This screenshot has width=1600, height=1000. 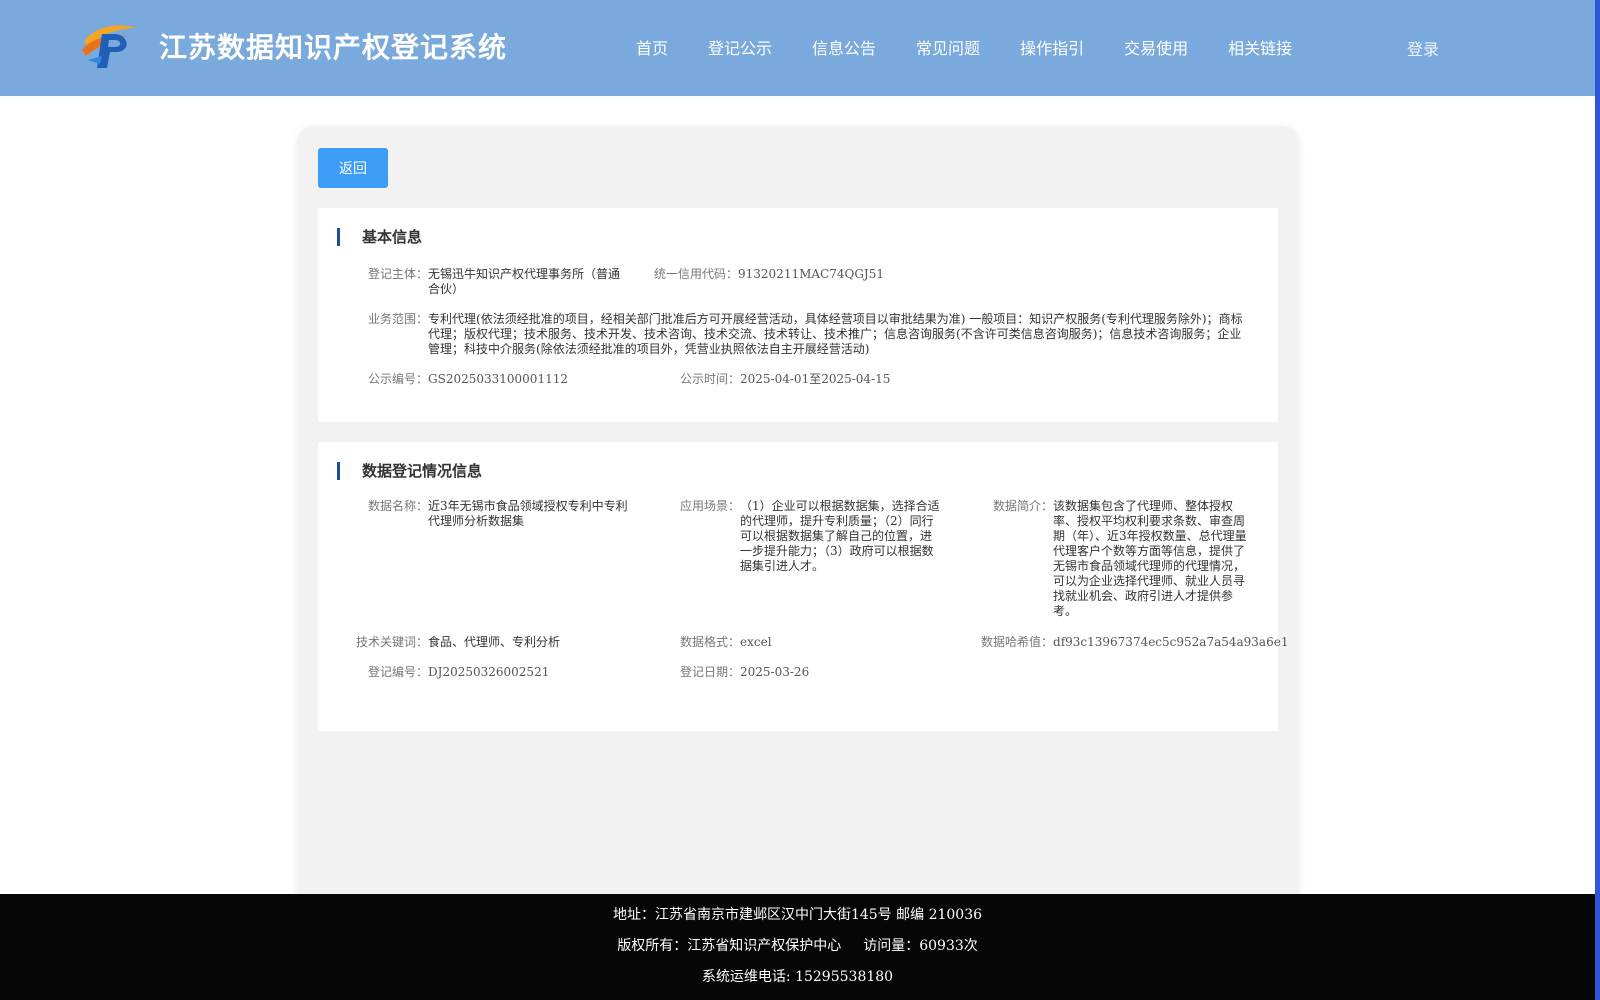 I want to click on field-value: DJ20250326002521, so click(x=489, y=672).